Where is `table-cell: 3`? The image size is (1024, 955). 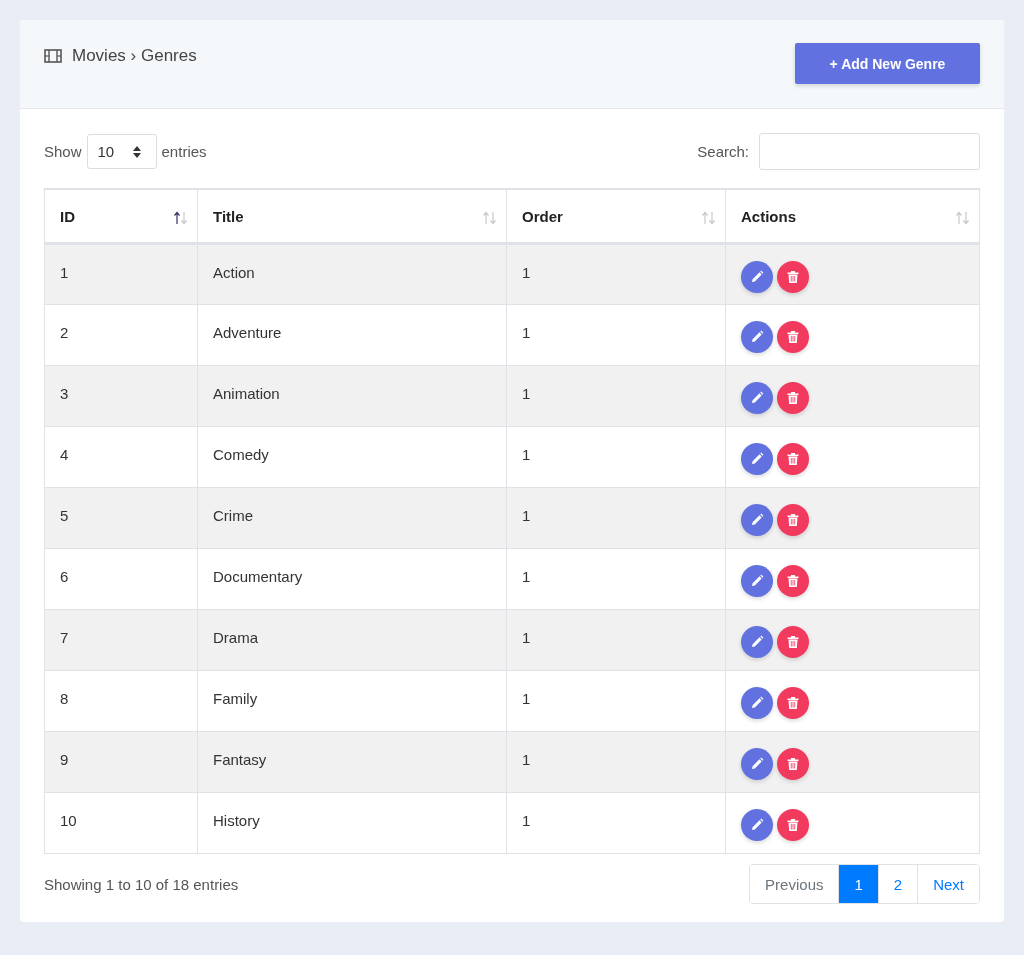
table-cell: 3 is located at coordinates (64, 393).